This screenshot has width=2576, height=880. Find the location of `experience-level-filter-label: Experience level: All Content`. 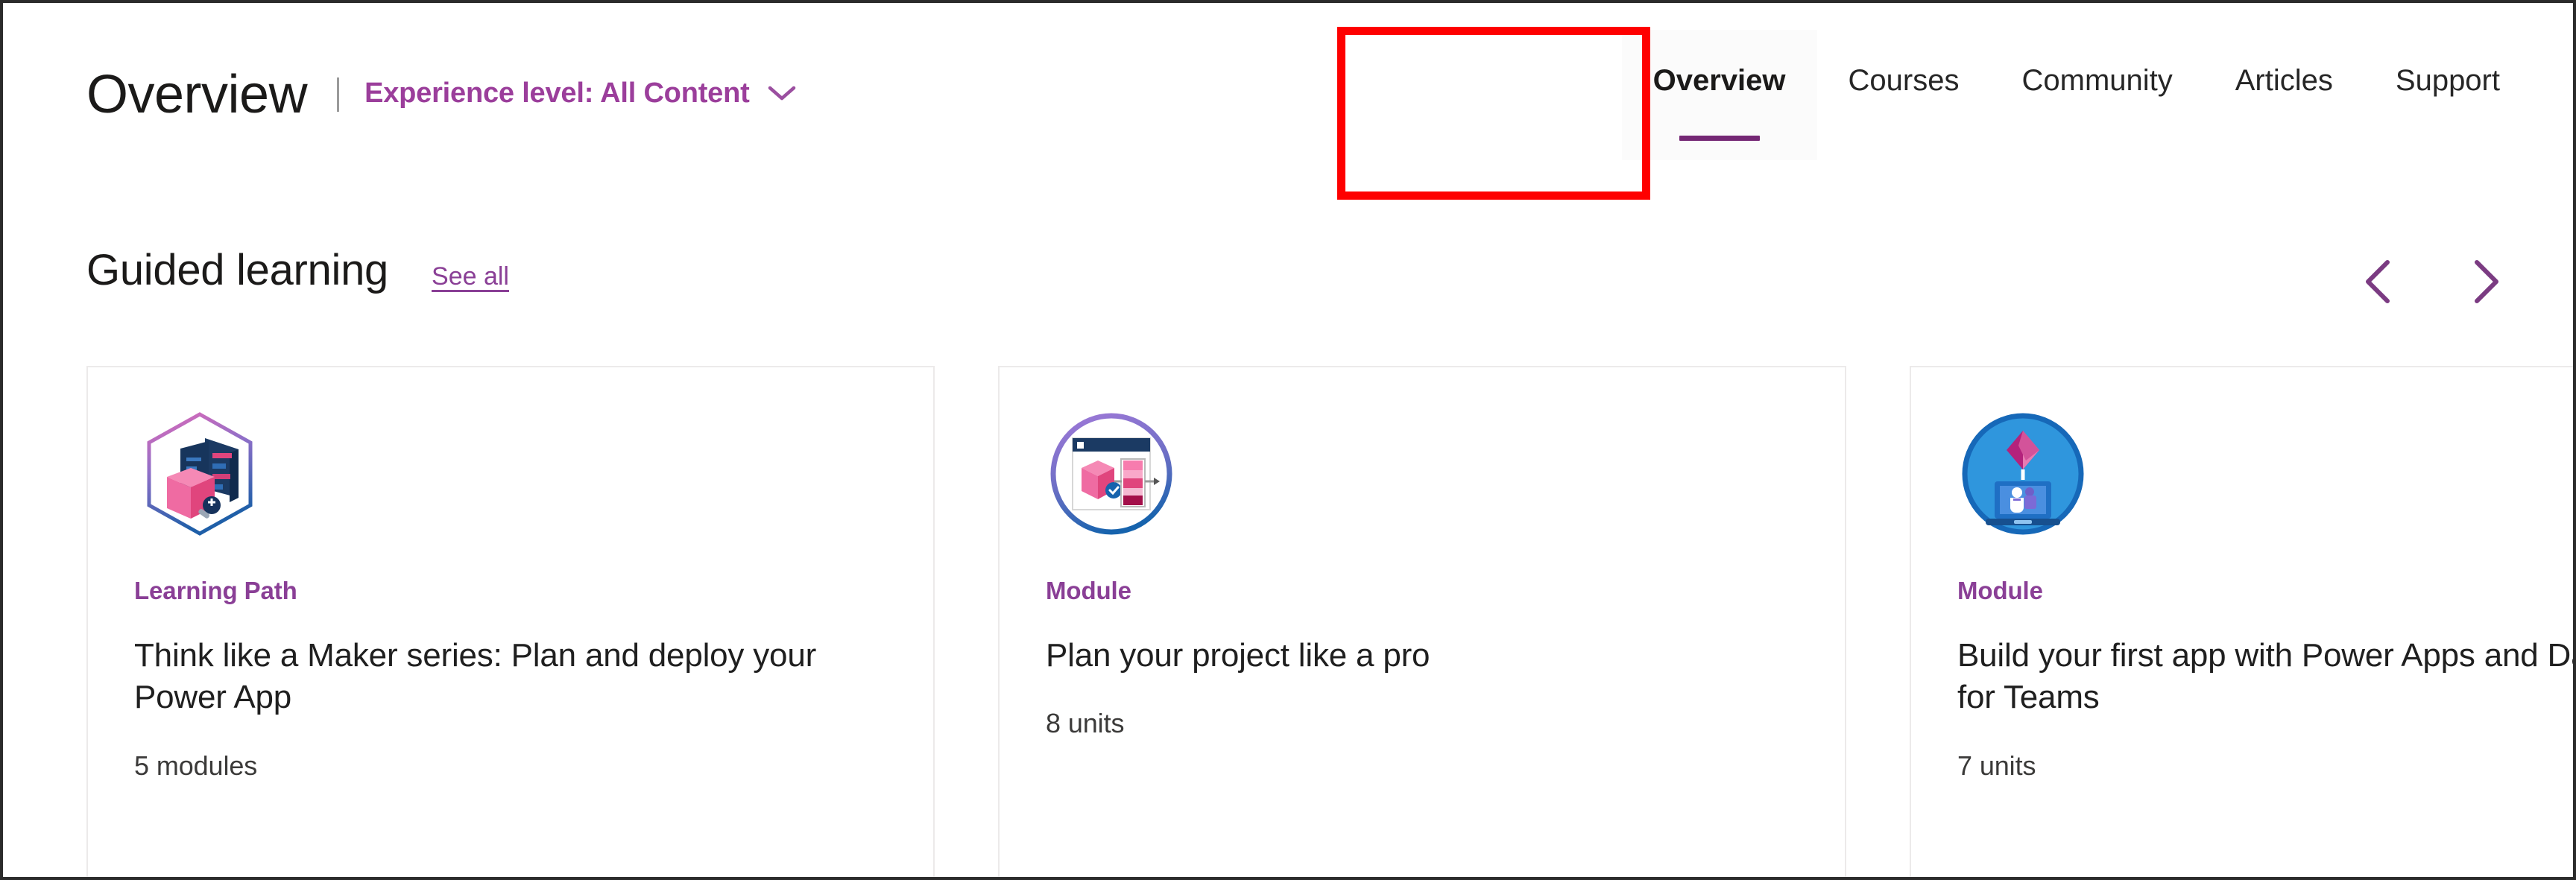

experience-level-filter-label: Experience level: All Content is located at coordinates (557, 93).